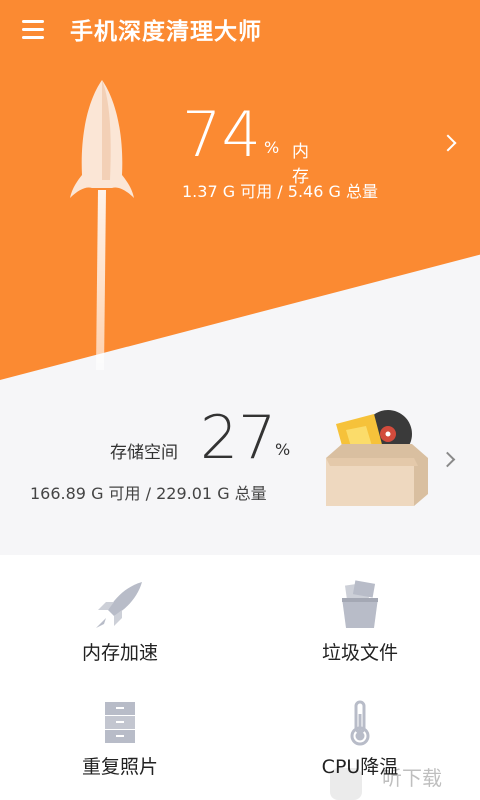  What do you see at coordinates (102, 225) in the screenshot?
I see `rocket-illustration` at bounding box center [102, 225].